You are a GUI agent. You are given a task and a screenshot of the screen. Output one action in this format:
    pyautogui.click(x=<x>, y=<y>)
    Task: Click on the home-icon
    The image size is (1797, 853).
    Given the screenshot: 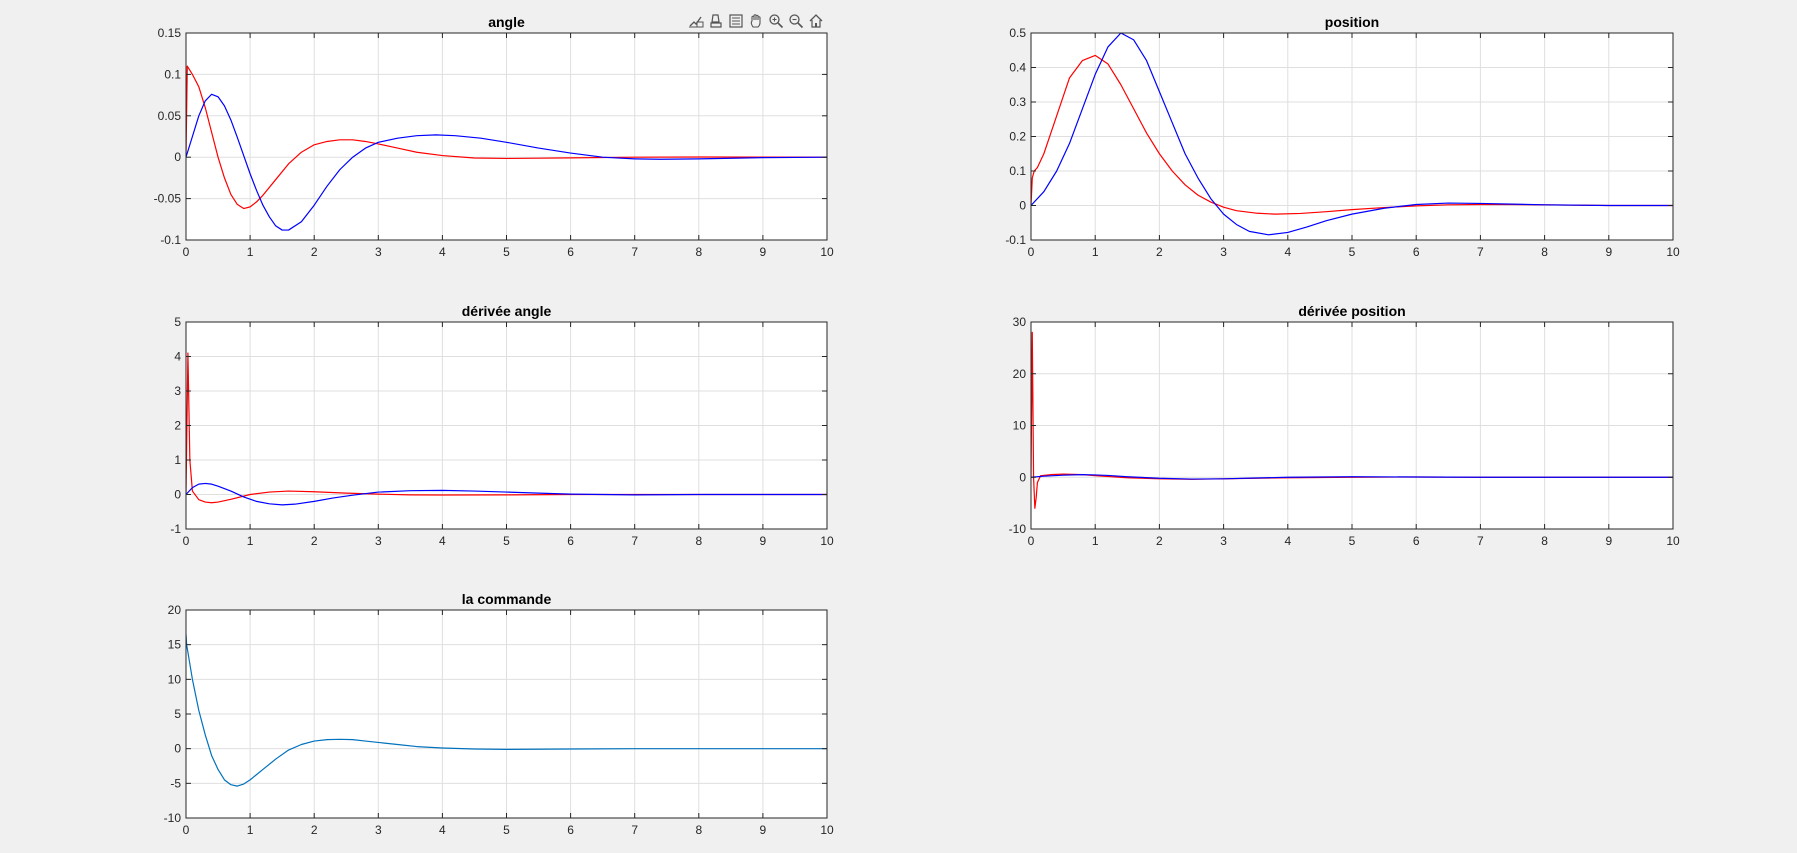 What is the action you would take?
    pyautogui.click(x=815, y=21)
    